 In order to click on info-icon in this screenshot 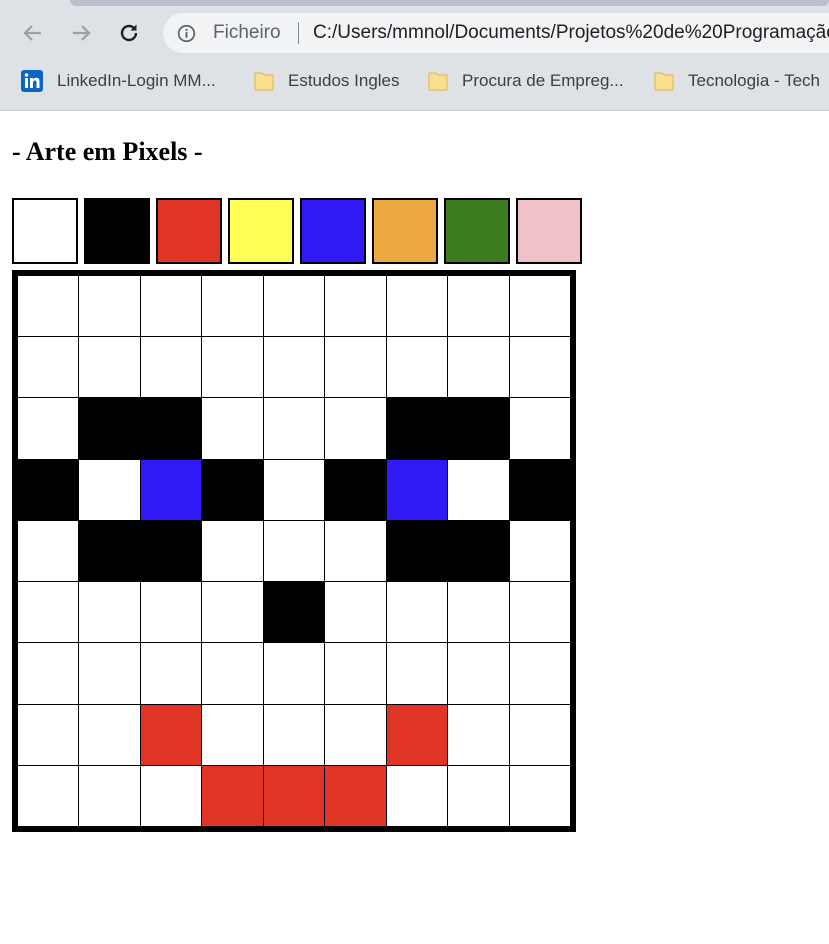, I will do `click(186, 35)`.